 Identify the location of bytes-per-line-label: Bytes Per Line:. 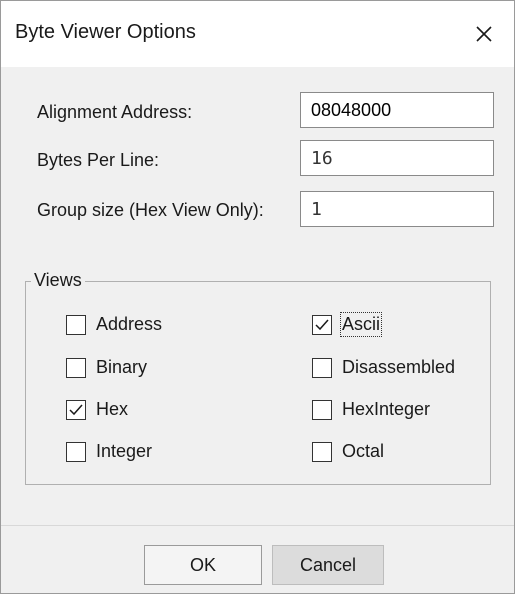
(98, 160).